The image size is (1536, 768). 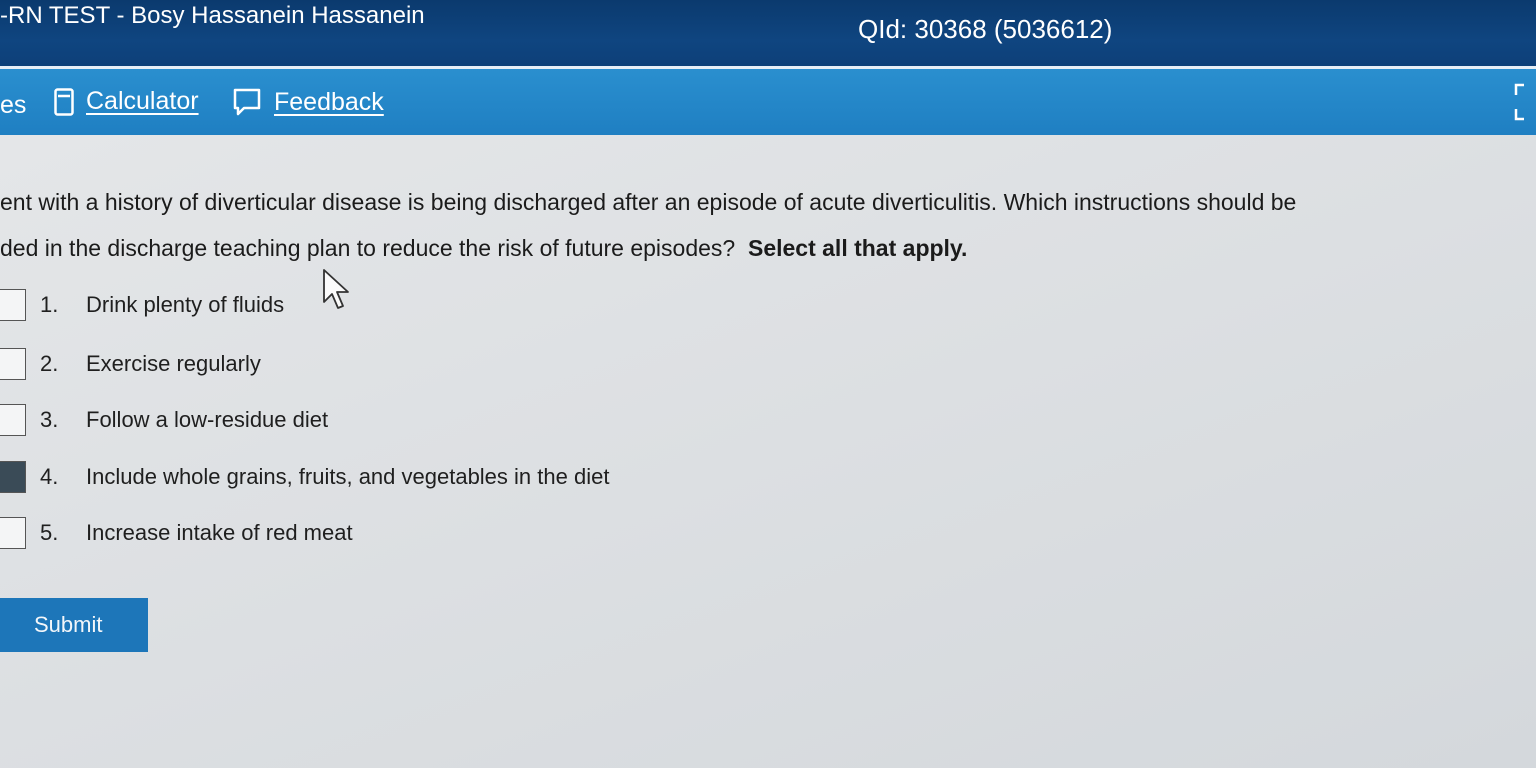 What do you see at coordinates (64, 101) in the screenshot?
I see `calculator-icon` at bounding box center [64, 101].